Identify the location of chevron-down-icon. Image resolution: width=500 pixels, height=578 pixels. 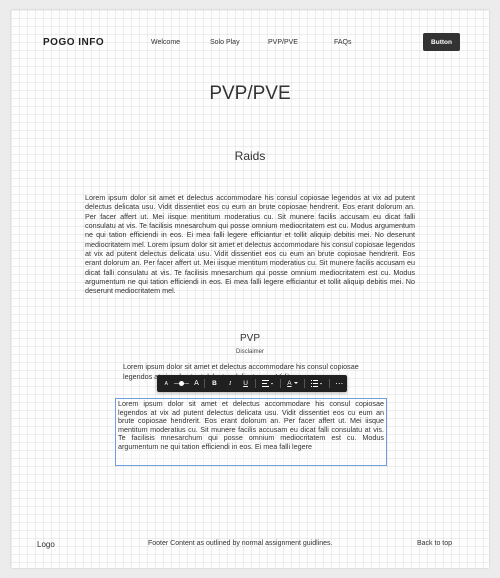
(295, 383).